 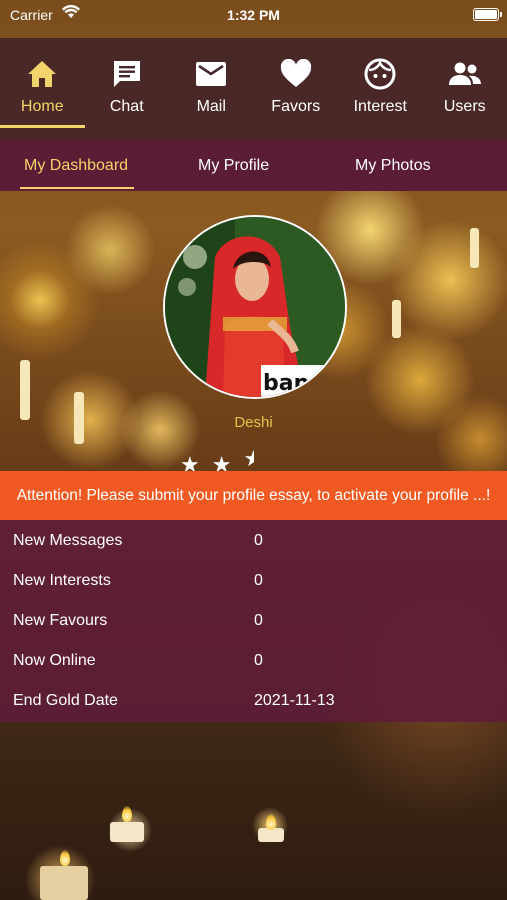 What do you see at coordinates (65, 700) in the screenshot?
I see `stat-label: End Gold Date` at bounding box center [65, 700].